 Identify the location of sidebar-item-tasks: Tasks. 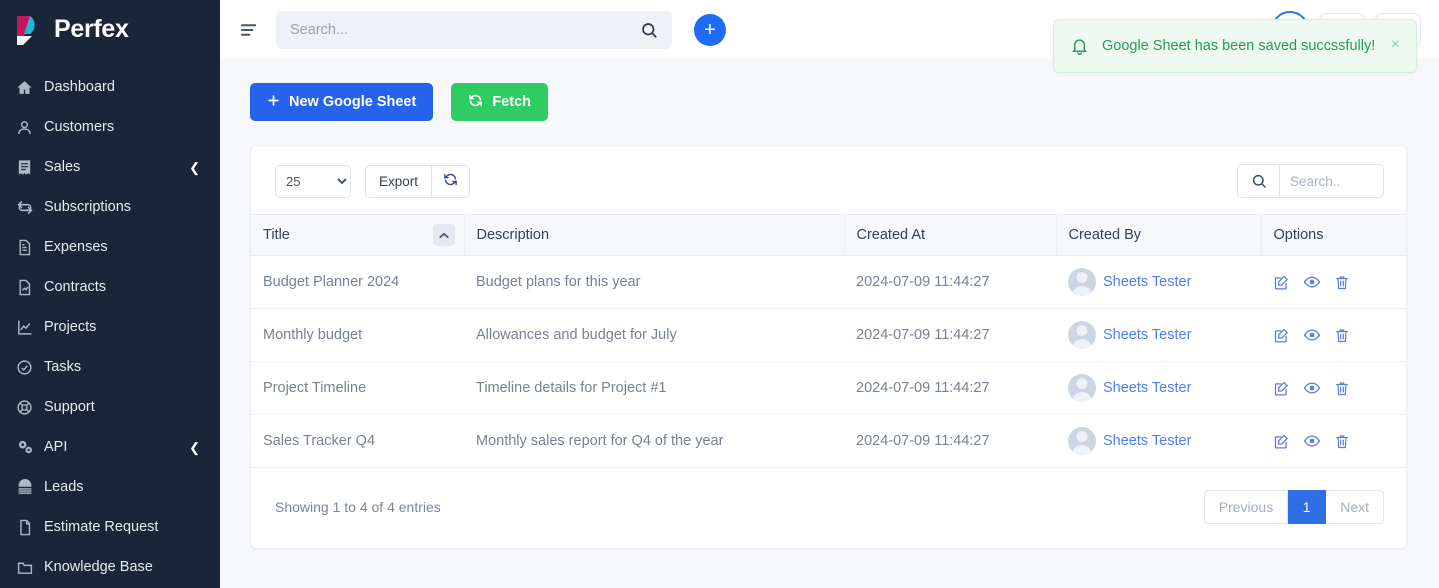
(110, 367).